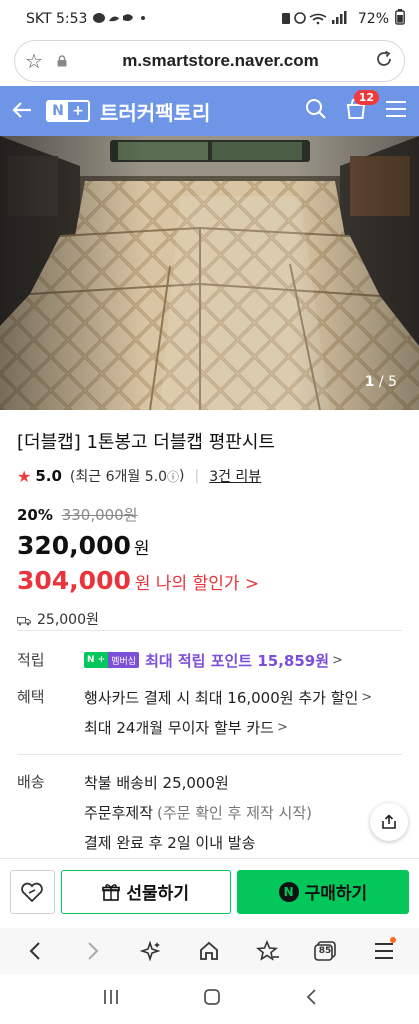  I want to click on badge-np: N +, so click(96, 660).